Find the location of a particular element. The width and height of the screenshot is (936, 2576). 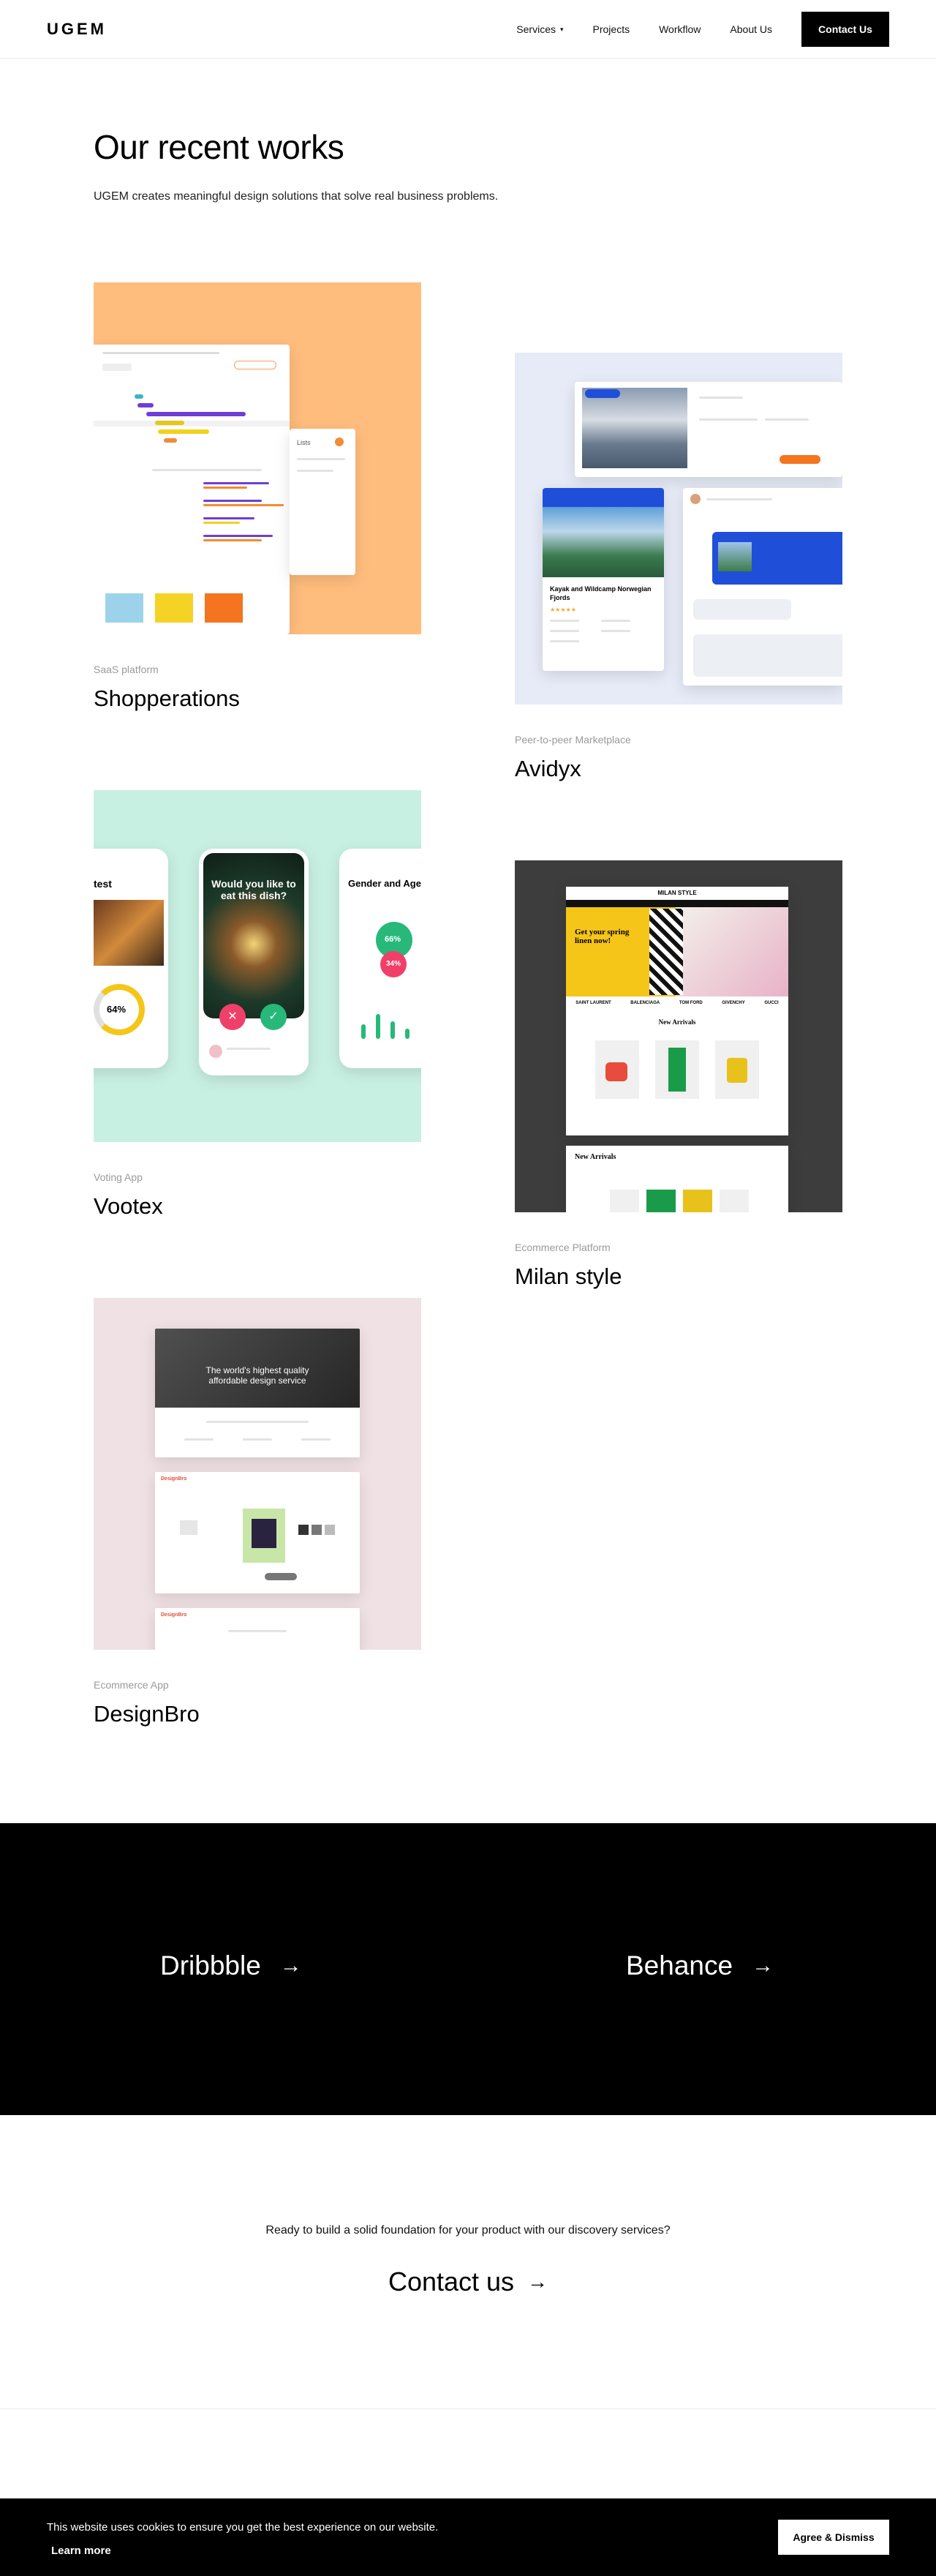

behance-link: Behance → is located at coordinates (700, 1965).